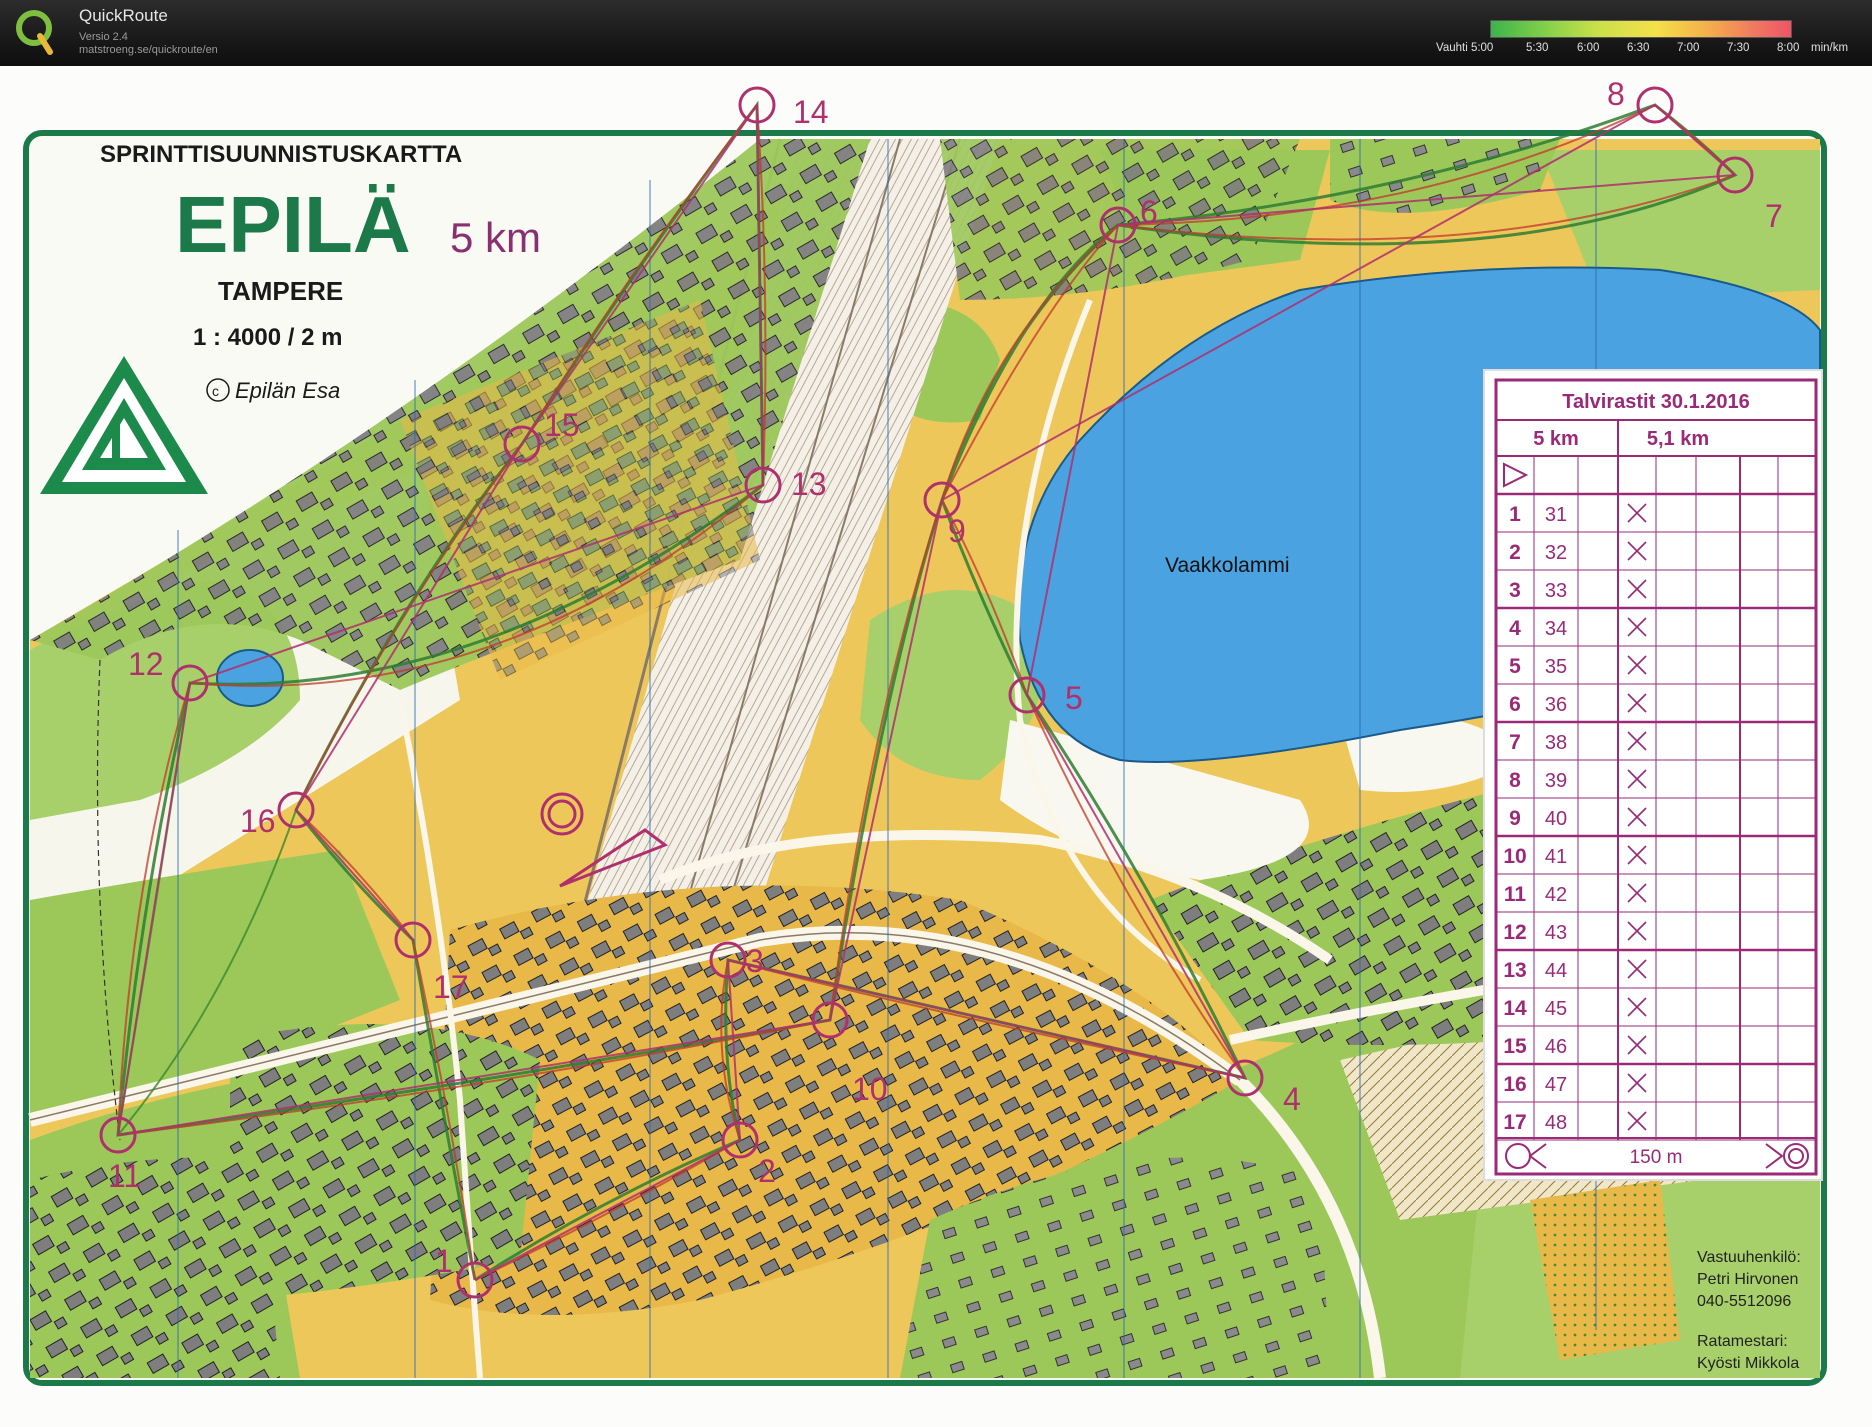  I want to click on sheet-row-number: 14, so click(1515, 1008).